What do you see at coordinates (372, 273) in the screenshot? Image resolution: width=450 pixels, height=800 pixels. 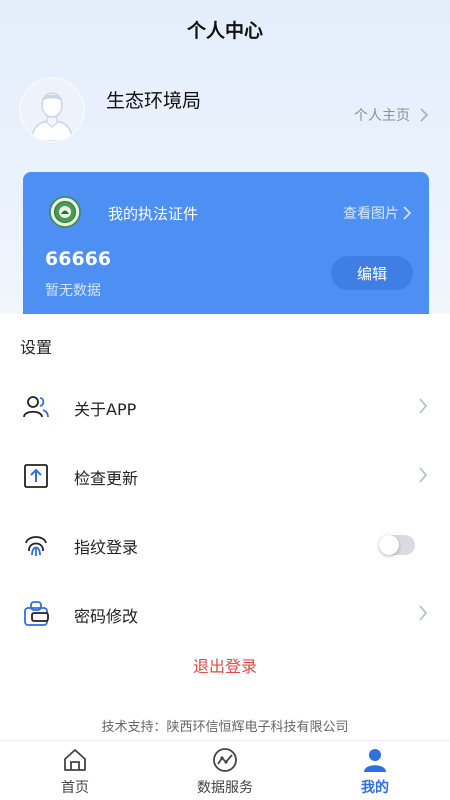 I see `edit-button: 编辑` at bounding box center [372, 273].